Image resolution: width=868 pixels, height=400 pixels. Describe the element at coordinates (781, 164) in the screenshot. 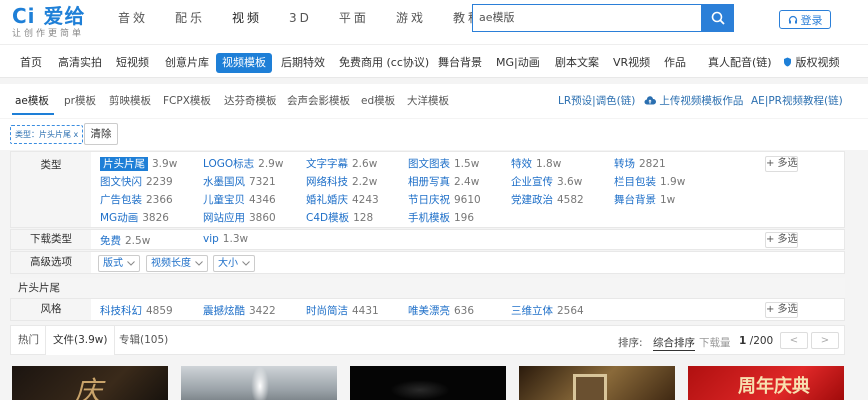

I see `multi-select-button: + 多选` at that location.